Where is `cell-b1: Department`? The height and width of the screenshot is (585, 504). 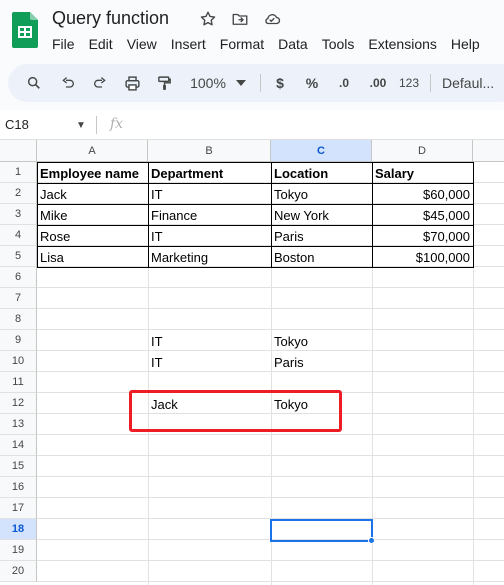 cell-b1: Department is located at coordinates (209, 173).